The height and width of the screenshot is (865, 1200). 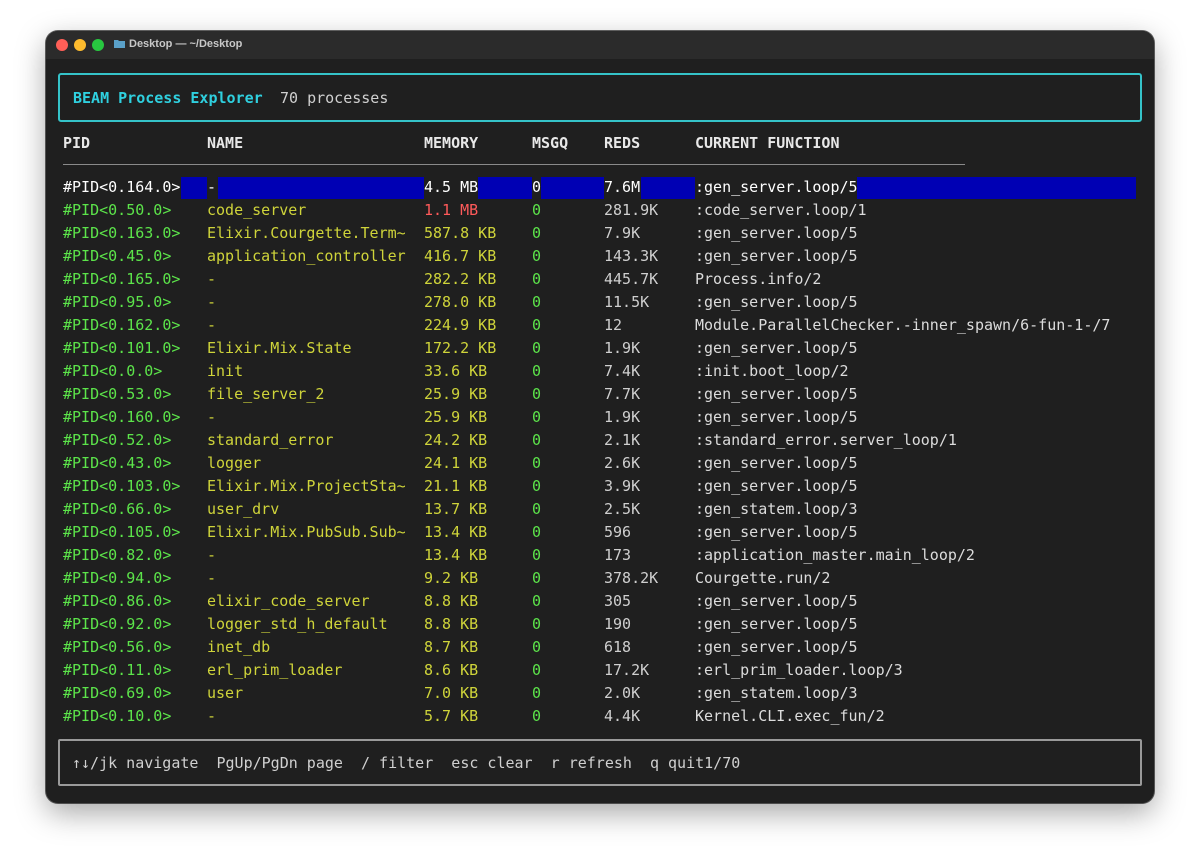 What do you see at coordinates (622, 693) in the screenshot?
I see `cell-reds: 2.0K` at bounding box center [622, 693].